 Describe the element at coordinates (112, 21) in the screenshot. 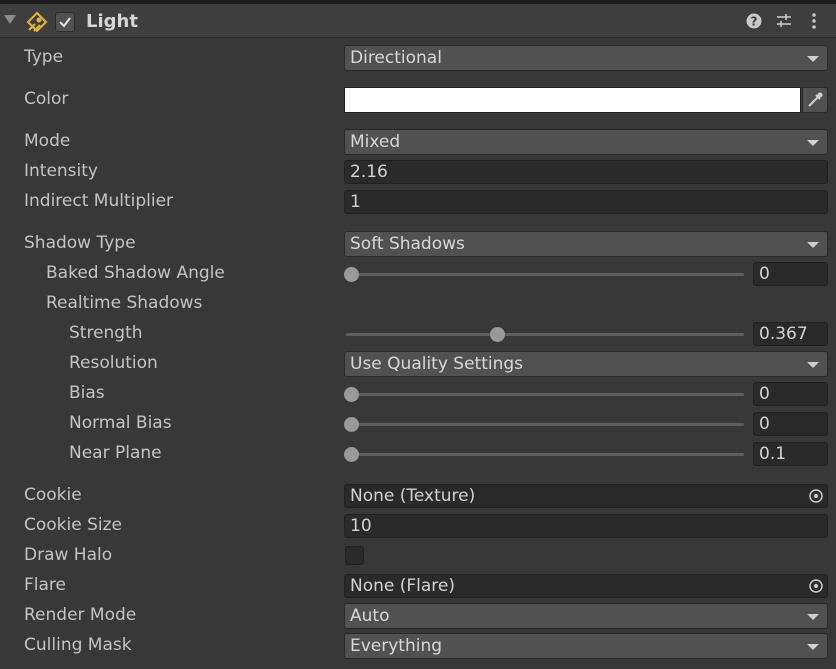

I see `component-title: Light` at that location.